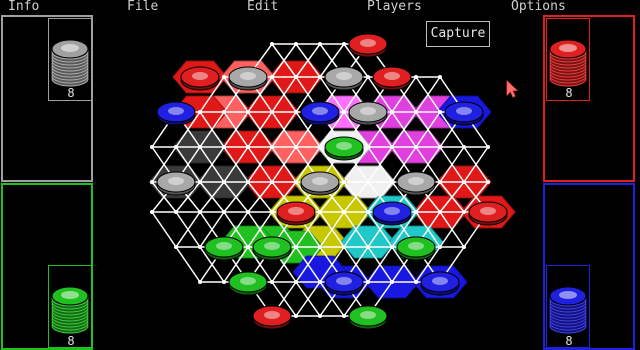 The width and height of the screenshot is (640, 350). I want to click on arrow-cursor-icon, so click(512, 89).